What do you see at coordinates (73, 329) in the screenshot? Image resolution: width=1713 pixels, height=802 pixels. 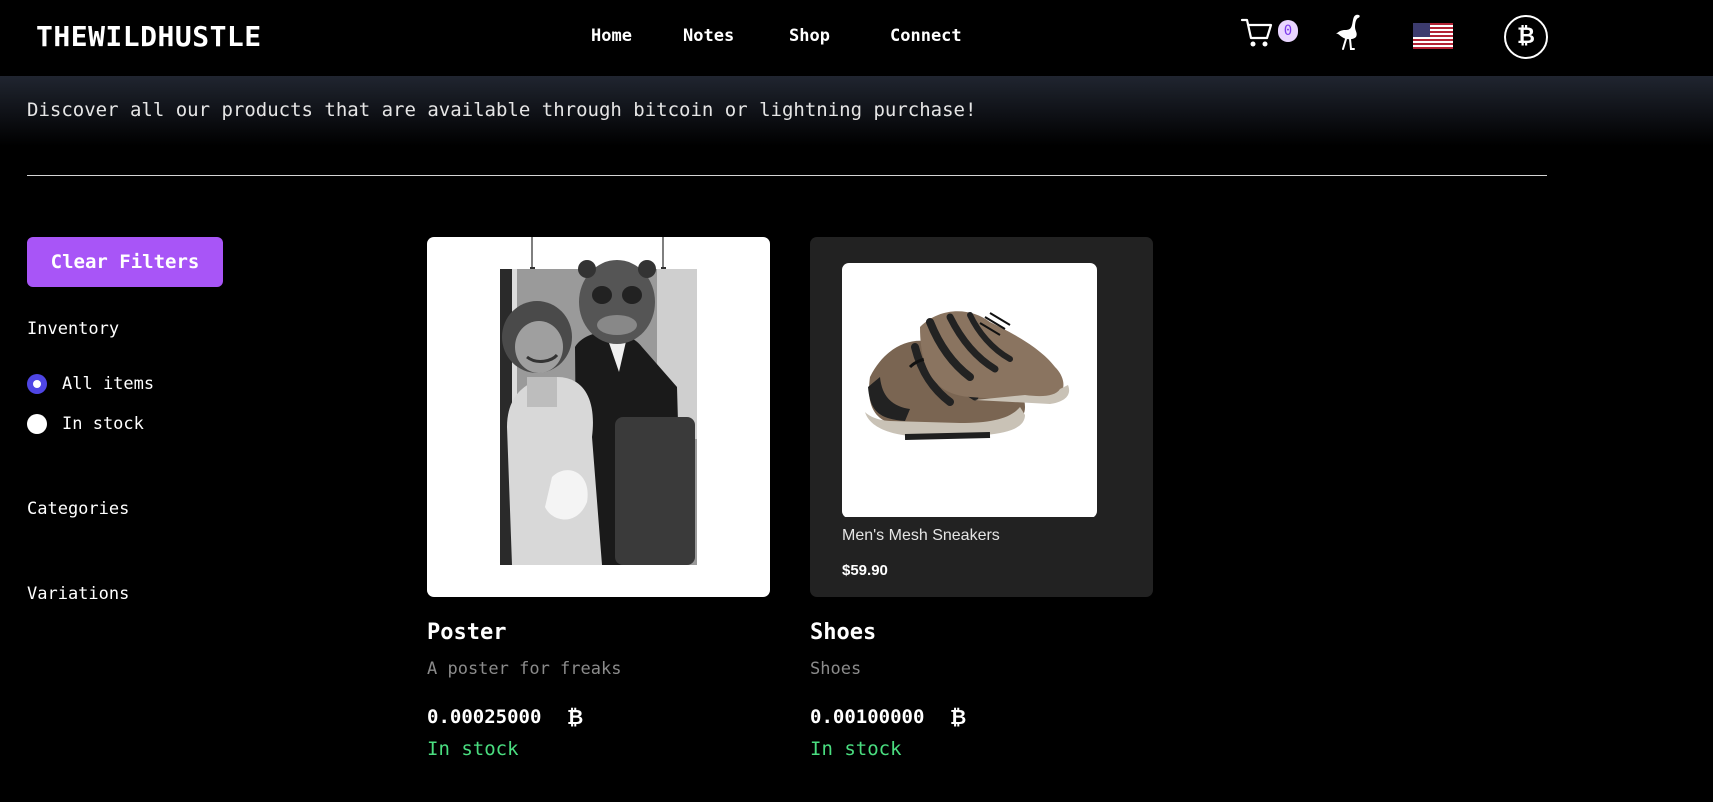 I see `inventory-filter-title: Inventory` at bounding box center [73, 329].